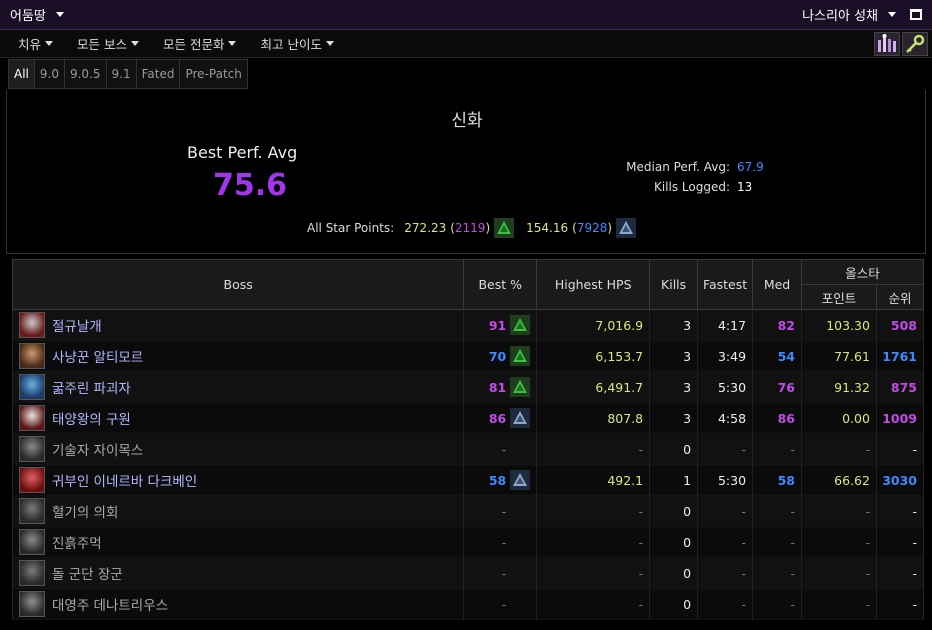 The image size is (932, 630). Describe the element at coordinates (497, 356) in the screenshot. I see `best-value: 70` at that location.